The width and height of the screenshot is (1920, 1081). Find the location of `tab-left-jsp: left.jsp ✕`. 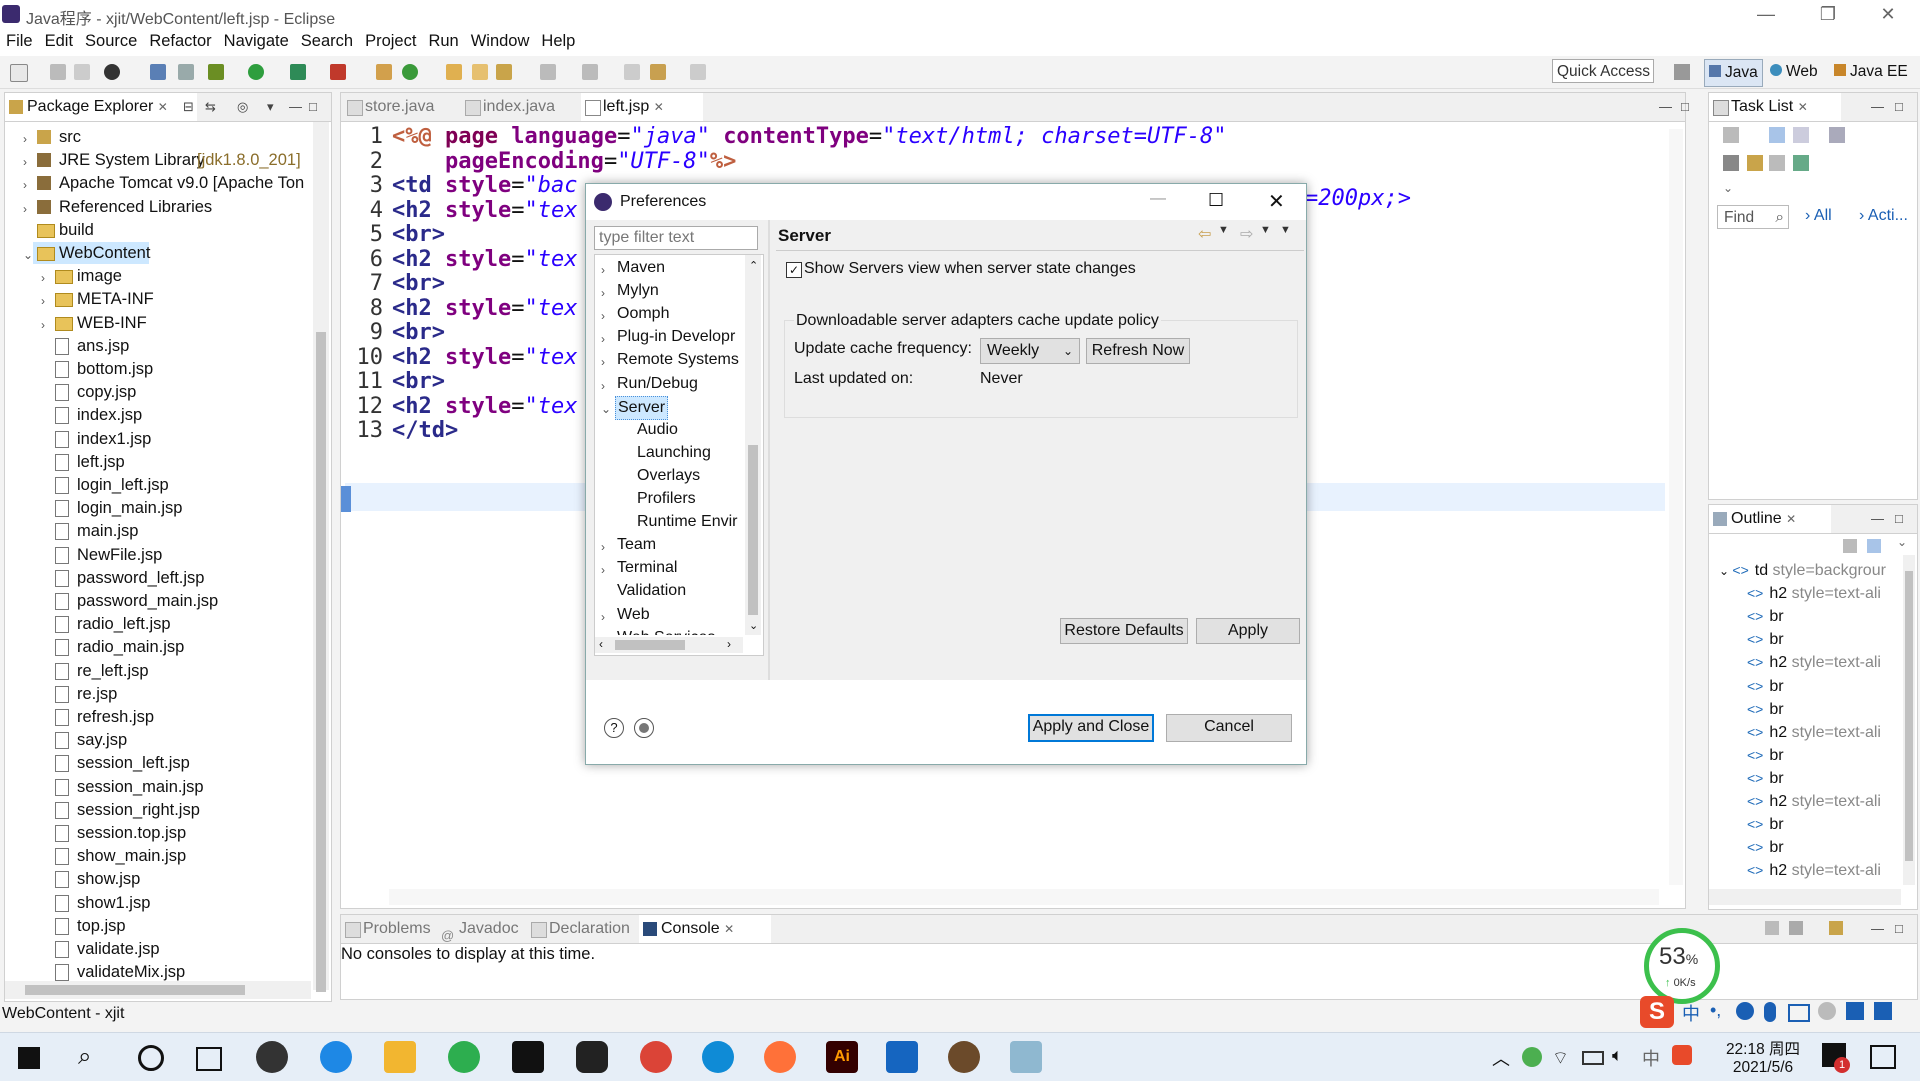

tab-left-jsp: left.jsp ✕ is located at coordinates (642, 107).